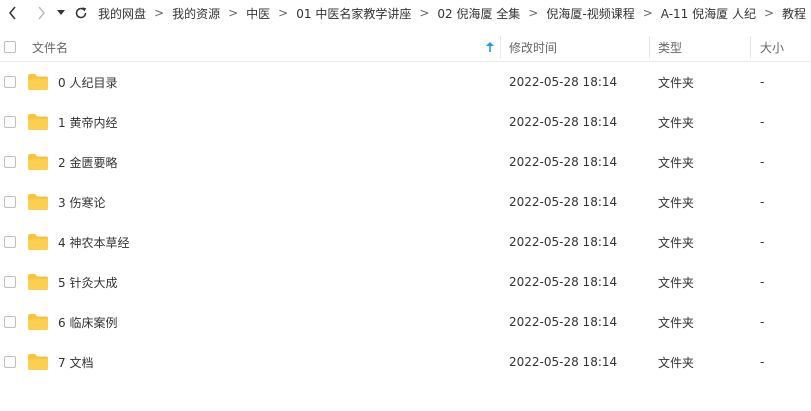  What do you see at coordinates (405, 47) in the screenshot?
I see `file-list-header: 文件名 修改时间 类型 大小` at bounding box center [405, 47].